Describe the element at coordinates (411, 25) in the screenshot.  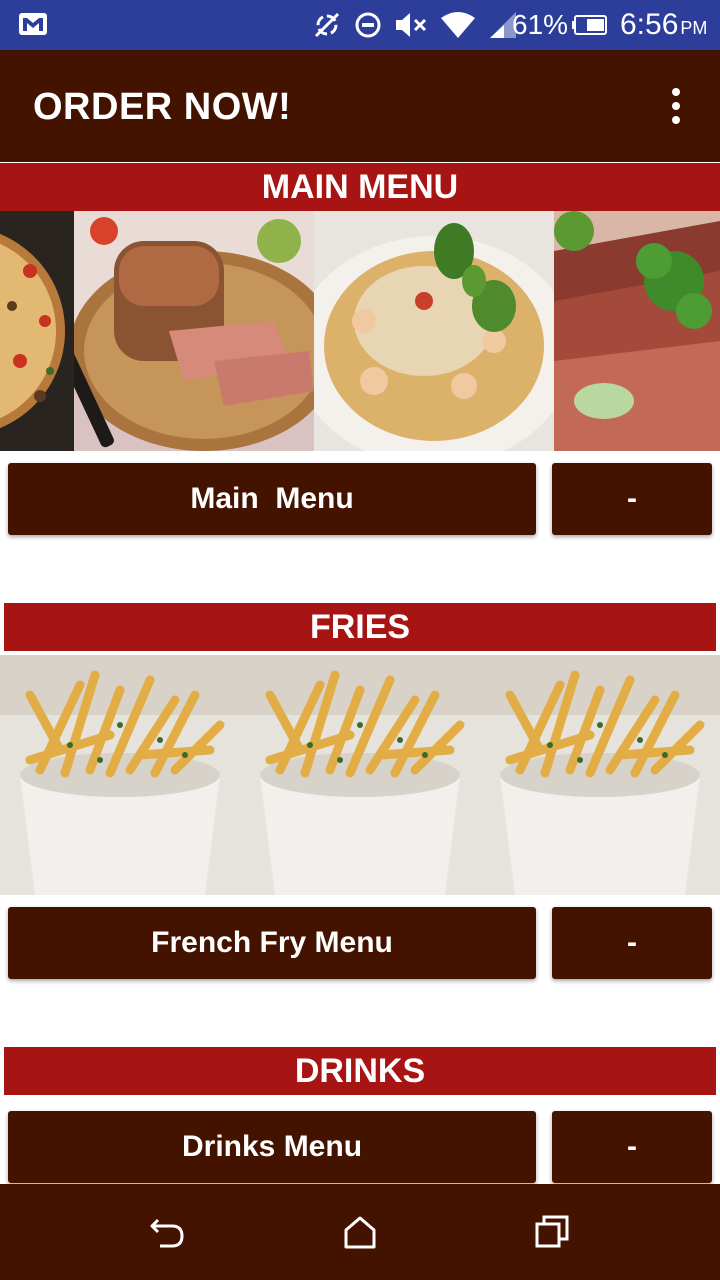
I see `volume-muted-icon` at that location.